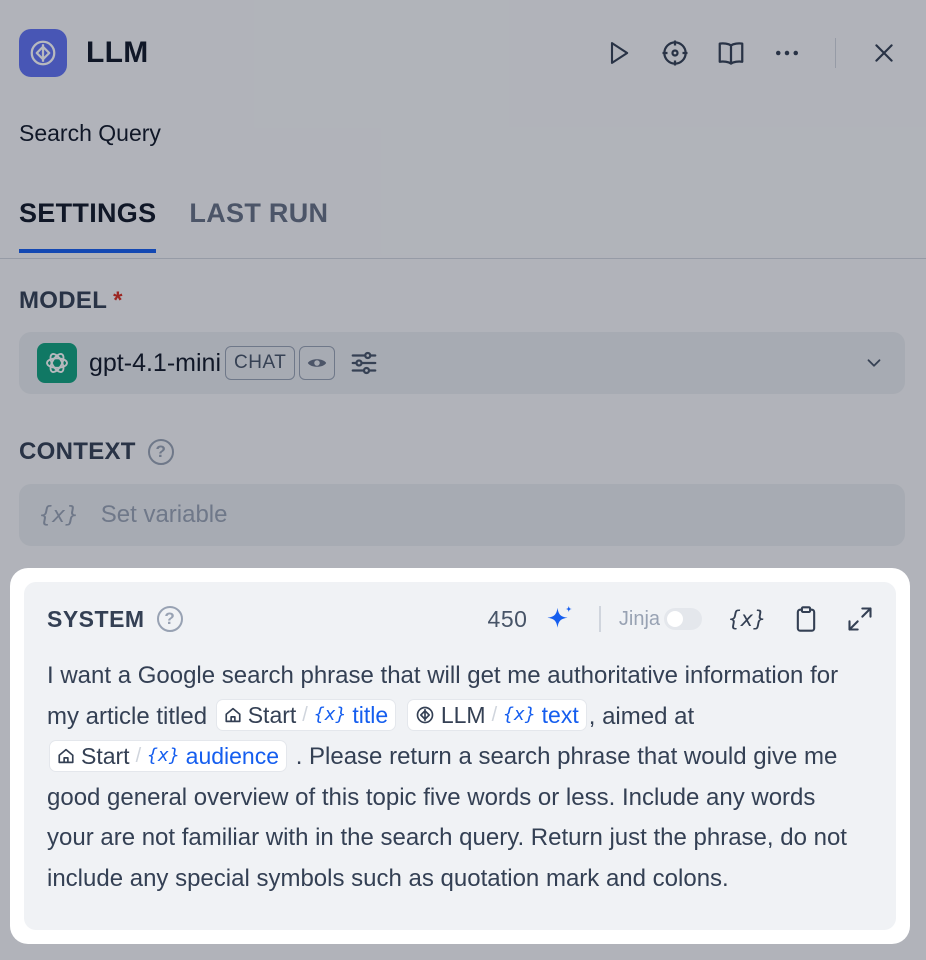 This screenshot has height=960, width=926. Describe the element at coordinates (641, 716) in the screenshot. I see `prompt-text-part: , aimed at` at that location.